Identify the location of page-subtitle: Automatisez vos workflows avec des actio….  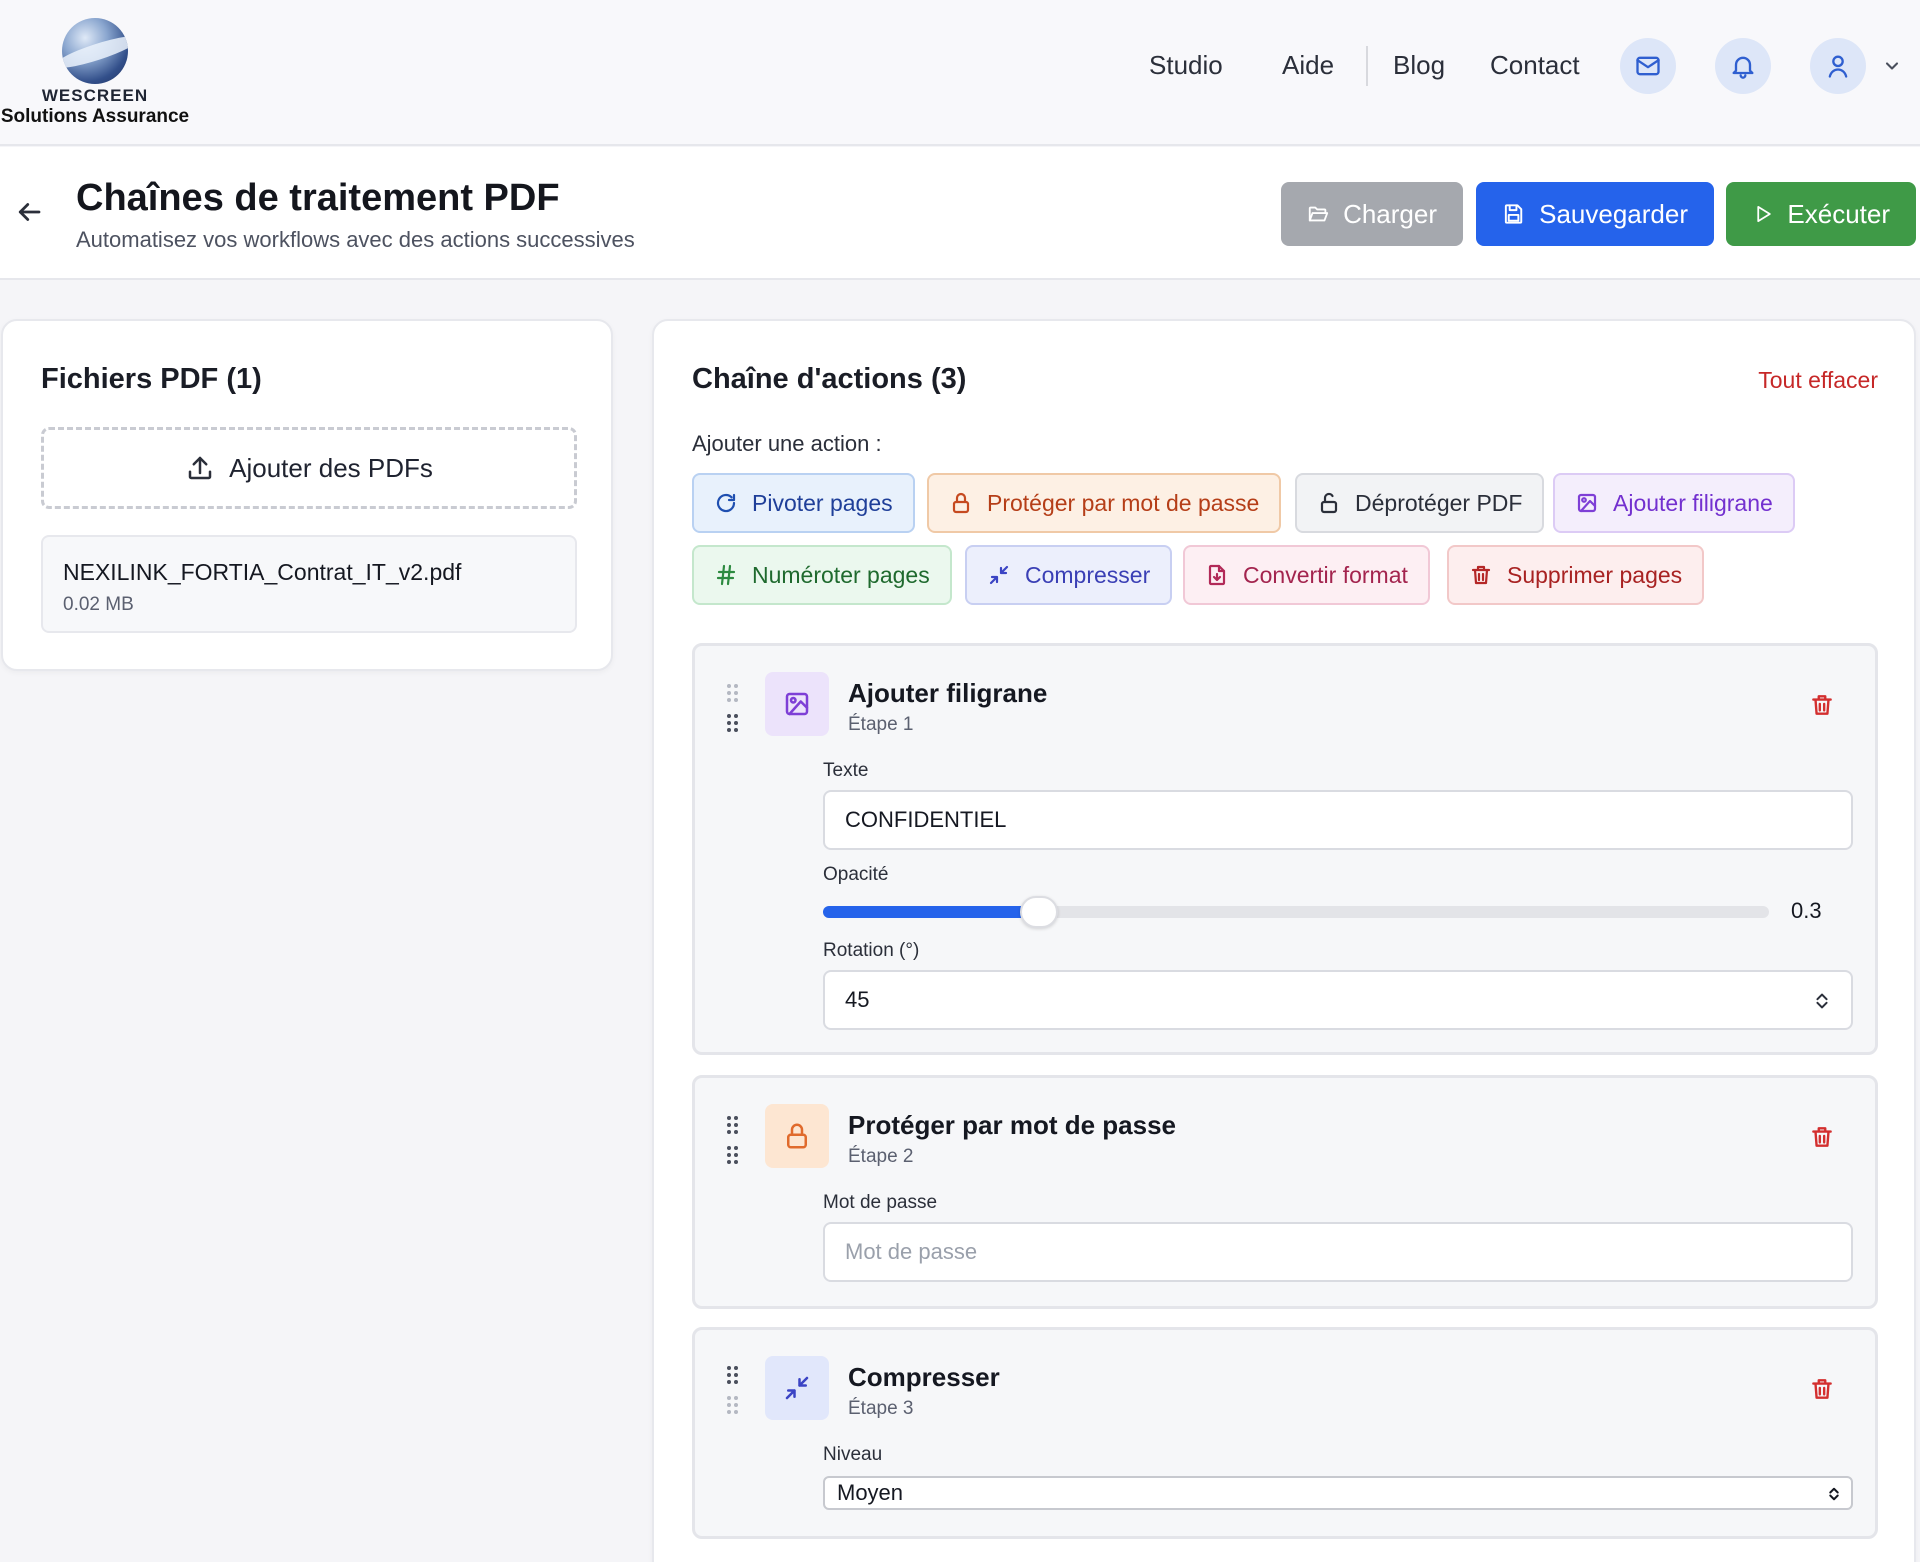
(355, 239).